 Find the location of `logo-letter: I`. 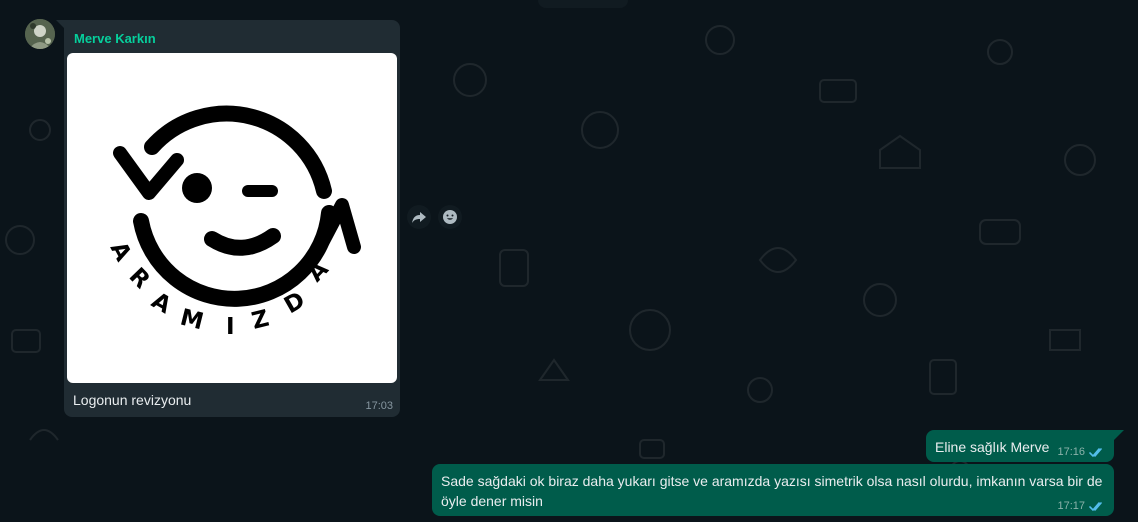

logo-letter: I is located at coordinates (230, 327).